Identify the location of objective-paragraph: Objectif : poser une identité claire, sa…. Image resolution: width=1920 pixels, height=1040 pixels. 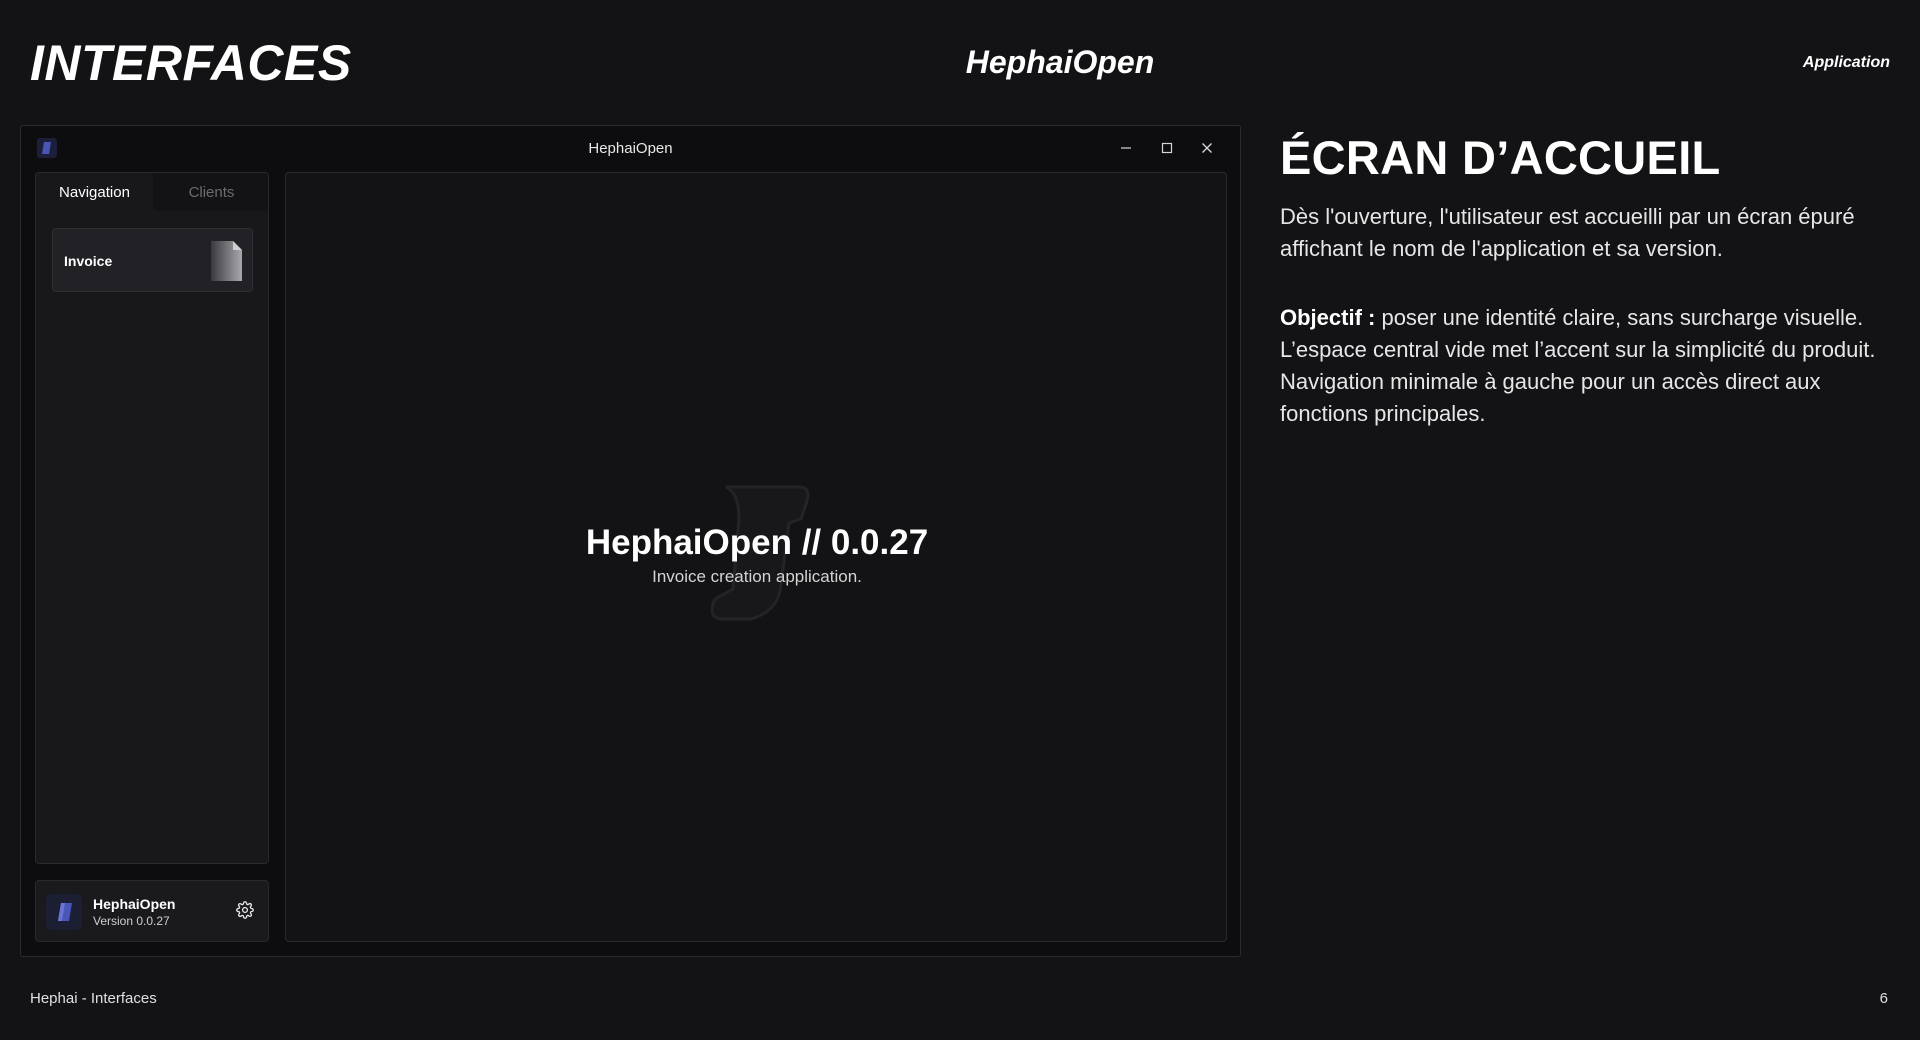
(1590, 366).